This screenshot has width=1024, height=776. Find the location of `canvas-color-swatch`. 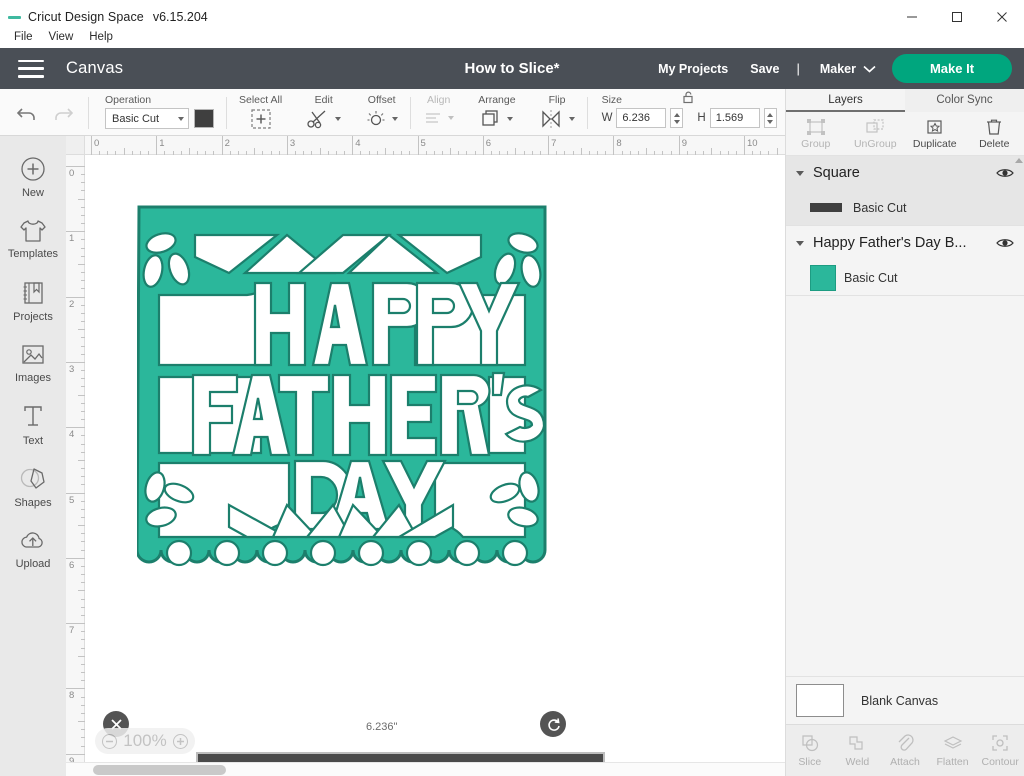

canvas-color-swatch is located at coordinates (820, 700).